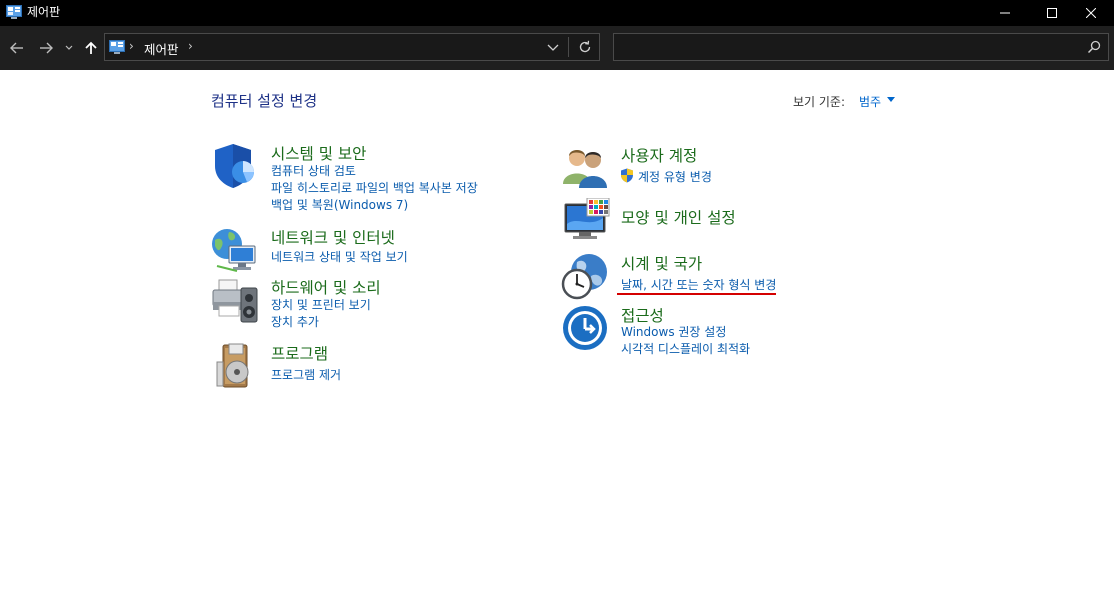 The height and width of the screenshot is (616, 1114). I want to click on category-title: 하드웨어 및 소리, so click(326, 287).